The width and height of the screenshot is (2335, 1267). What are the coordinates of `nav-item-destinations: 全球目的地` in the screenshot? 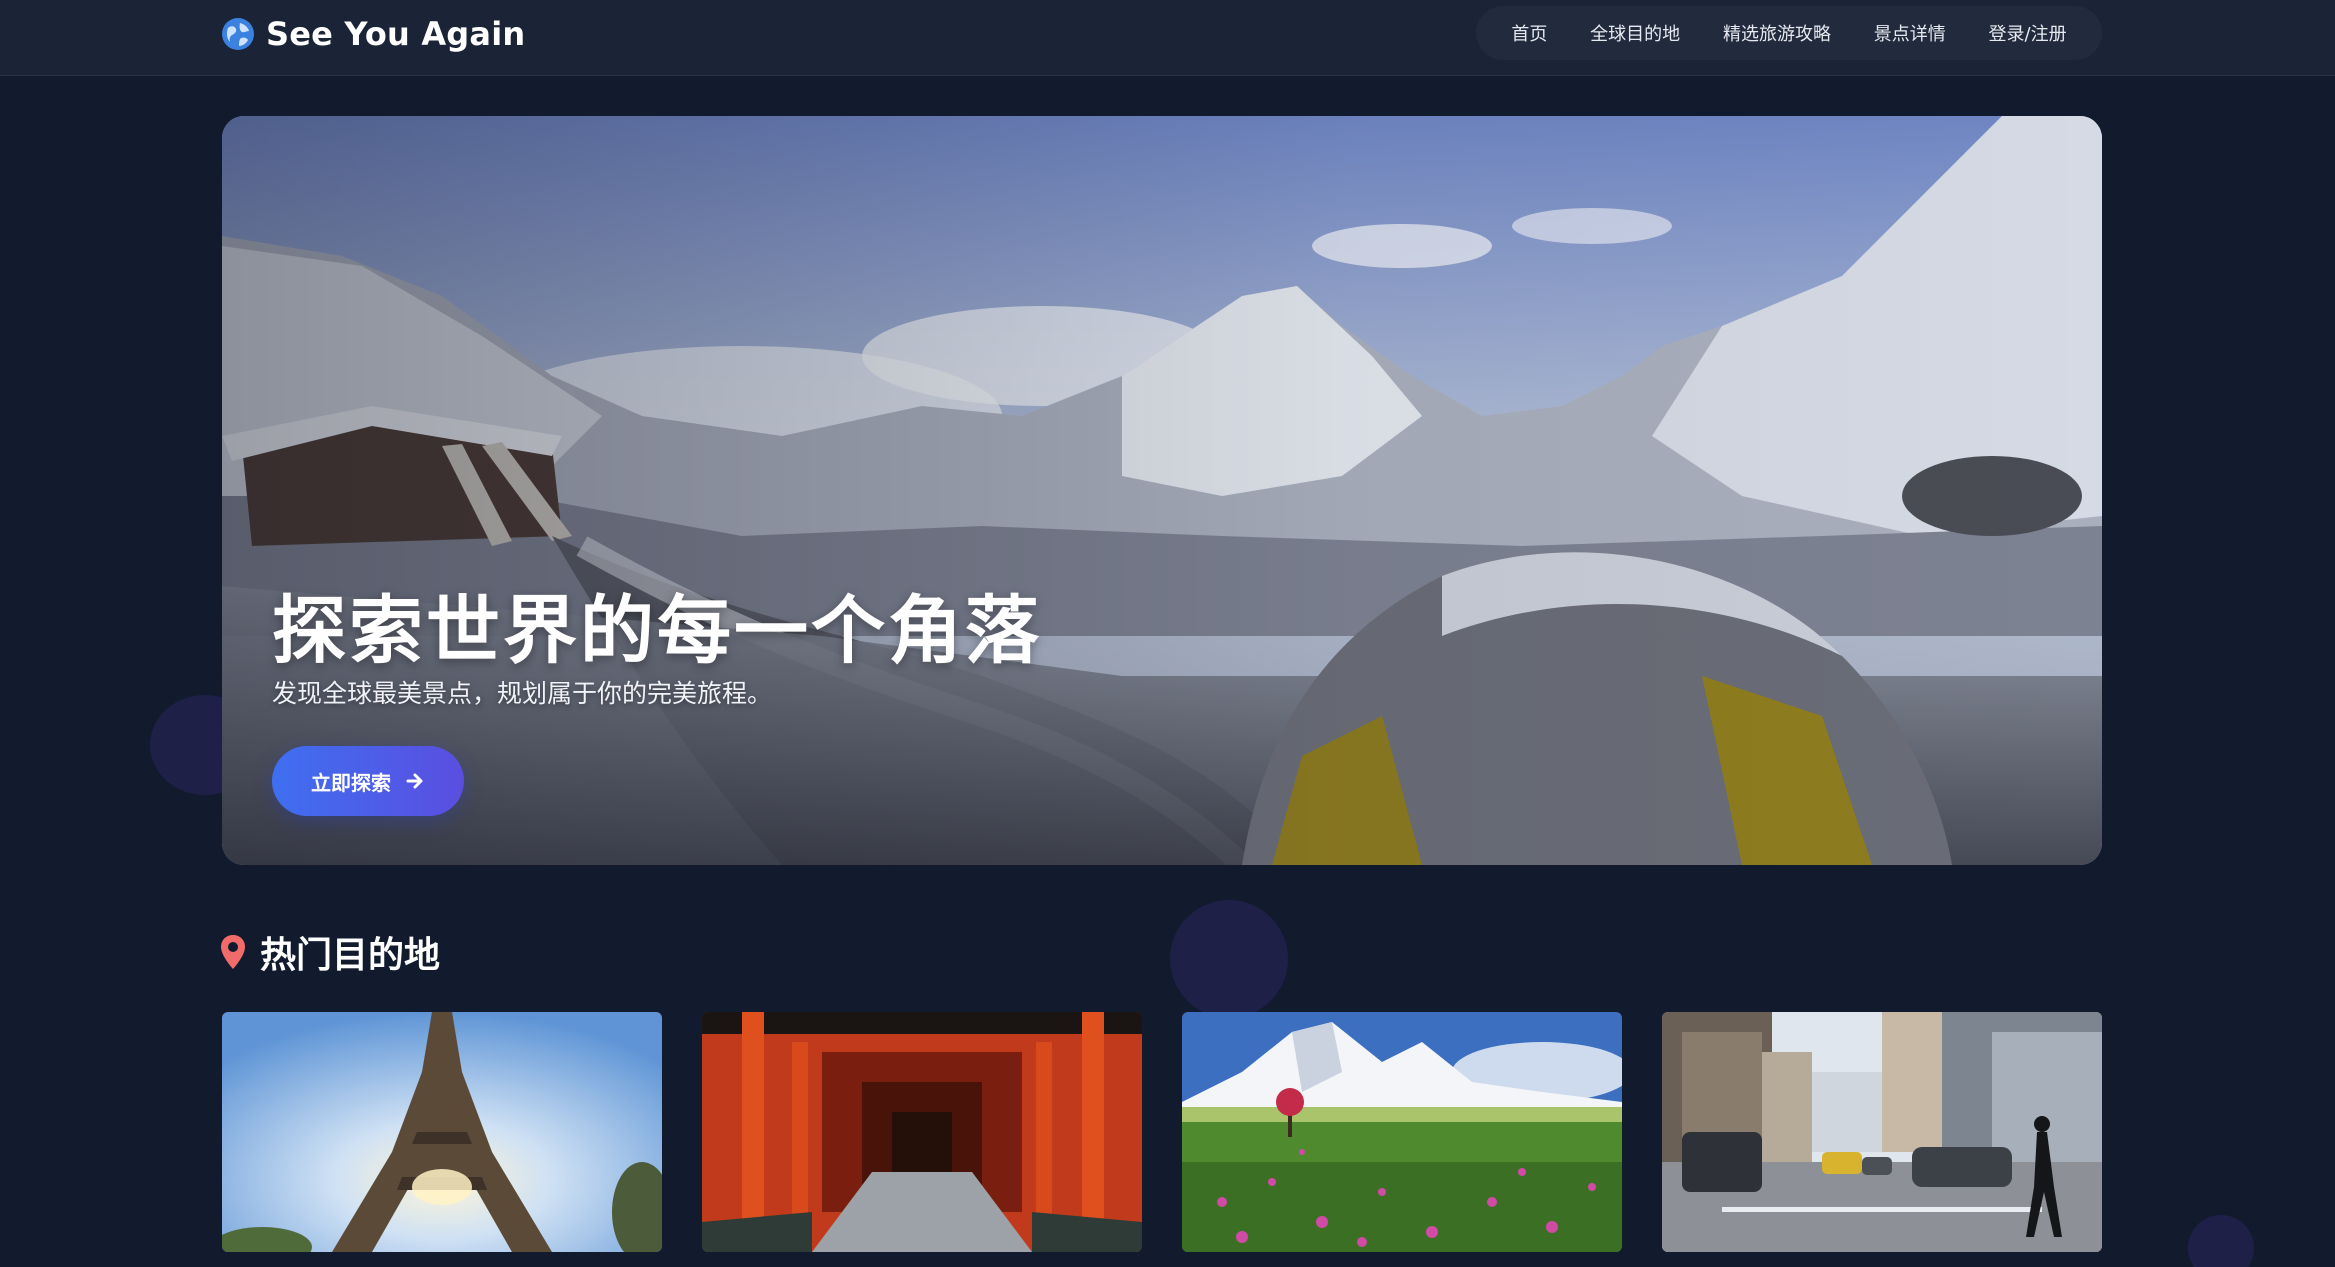 It's located at (1635, 33).